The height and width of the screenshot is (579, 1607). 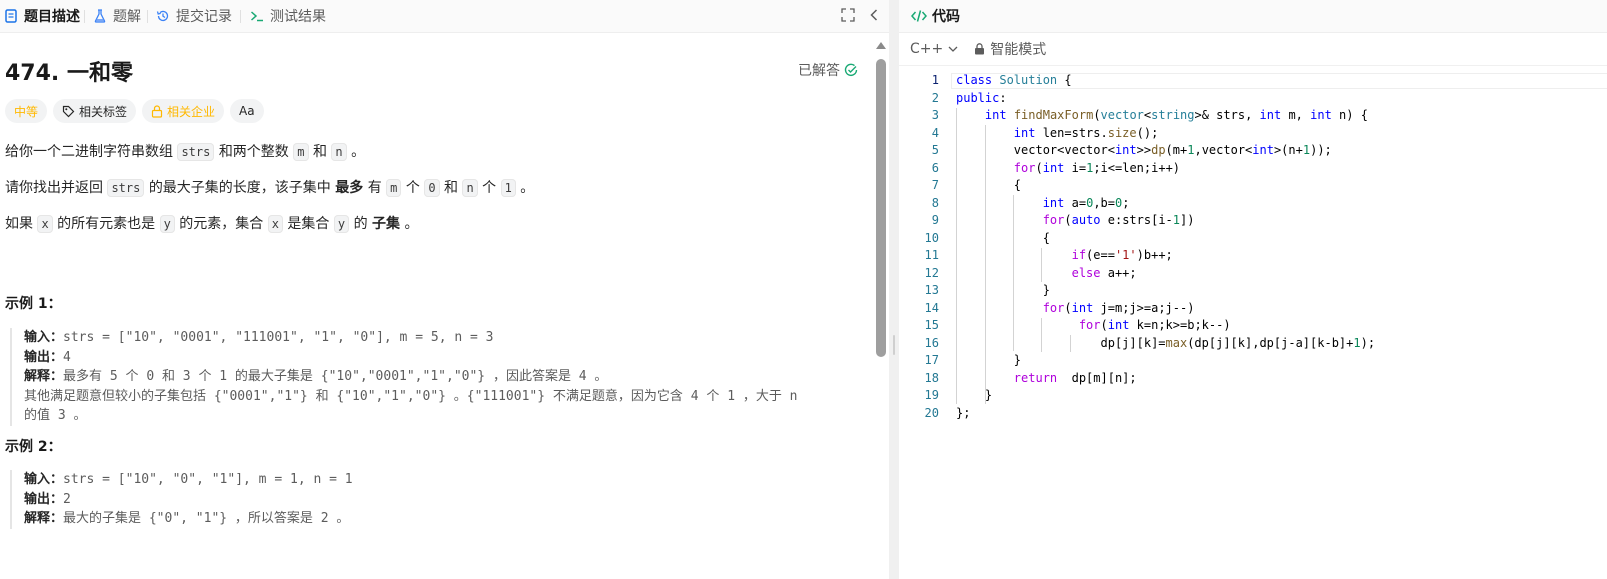 I want to click on fullscreen-button, so click(x=848, y=16).